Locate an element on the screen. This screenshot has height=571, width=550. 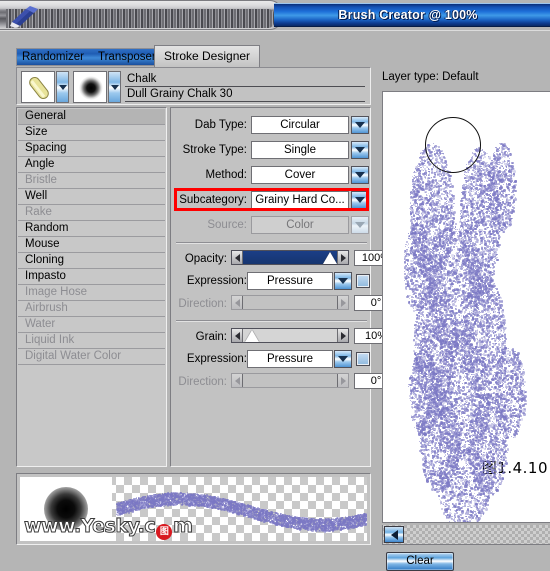
row-method: Method: Cover is located at coordinates (271, 176).